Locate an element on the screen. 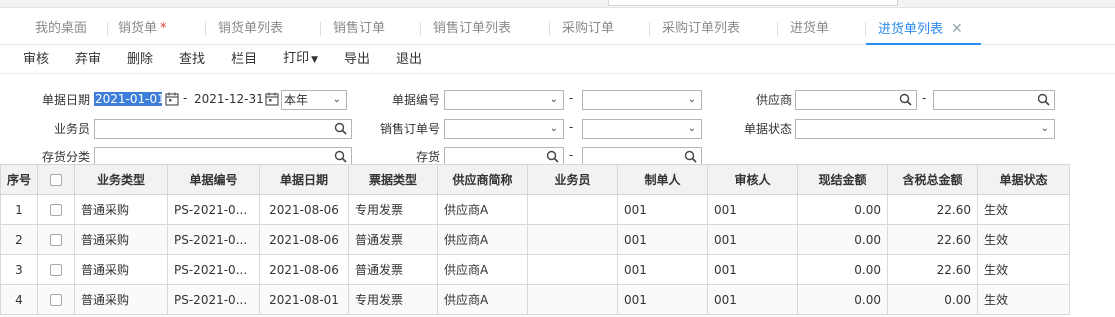 The height and width of the screenshot is (317, 1115). tab-sales-bill: 销货单 * is located at coordinates (157, 28).